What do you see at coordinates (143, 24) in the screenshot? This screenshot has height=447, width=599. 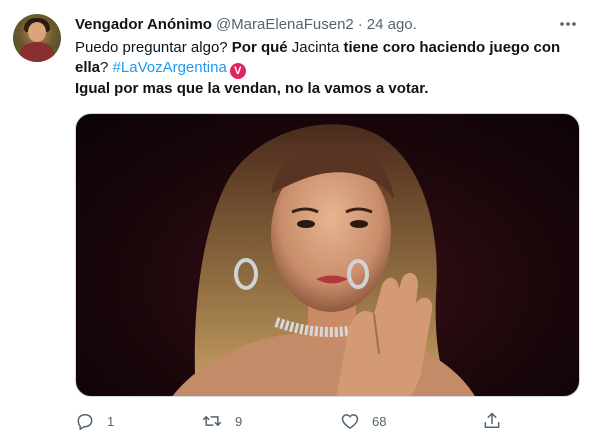 I see `author-name: Vengador Anónimo` at bounding box center [143, 24].